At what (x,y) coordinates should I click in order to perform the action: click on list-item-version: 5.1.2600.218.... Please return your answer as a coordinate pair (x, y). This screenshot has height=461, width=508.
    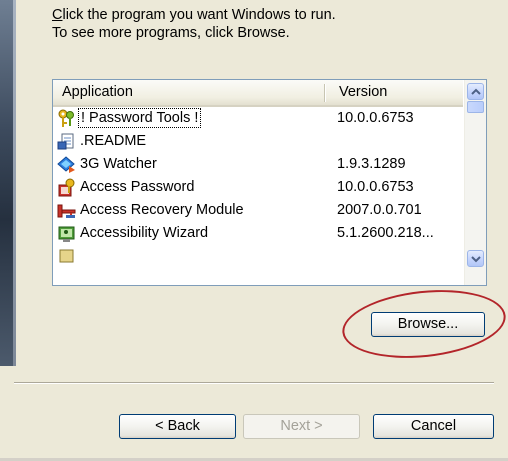
    Looking at the image, I should click on (385, 233).